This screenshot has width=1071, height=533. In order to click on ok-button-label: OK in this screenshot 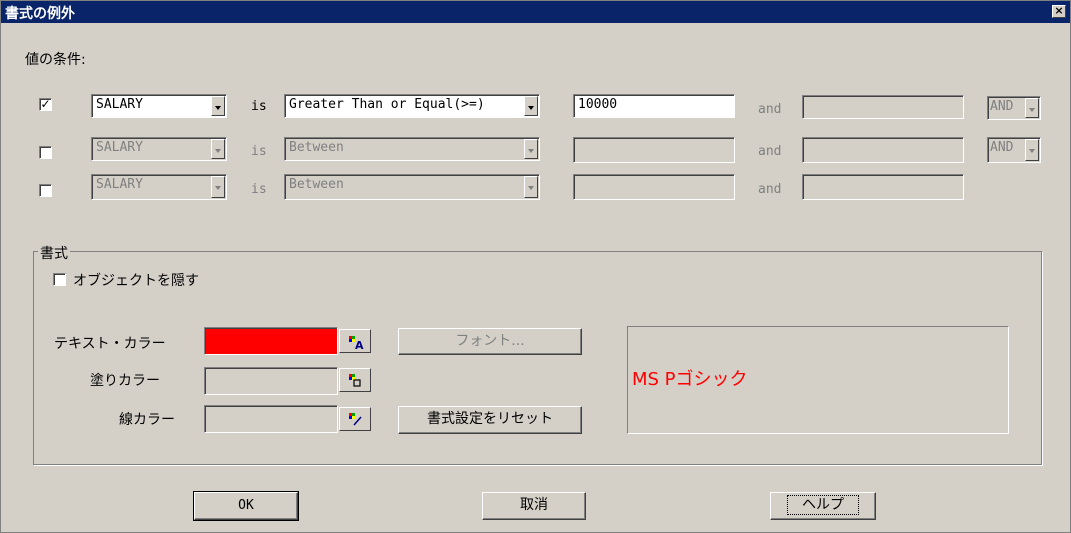, I will do `click(246, 505)`.